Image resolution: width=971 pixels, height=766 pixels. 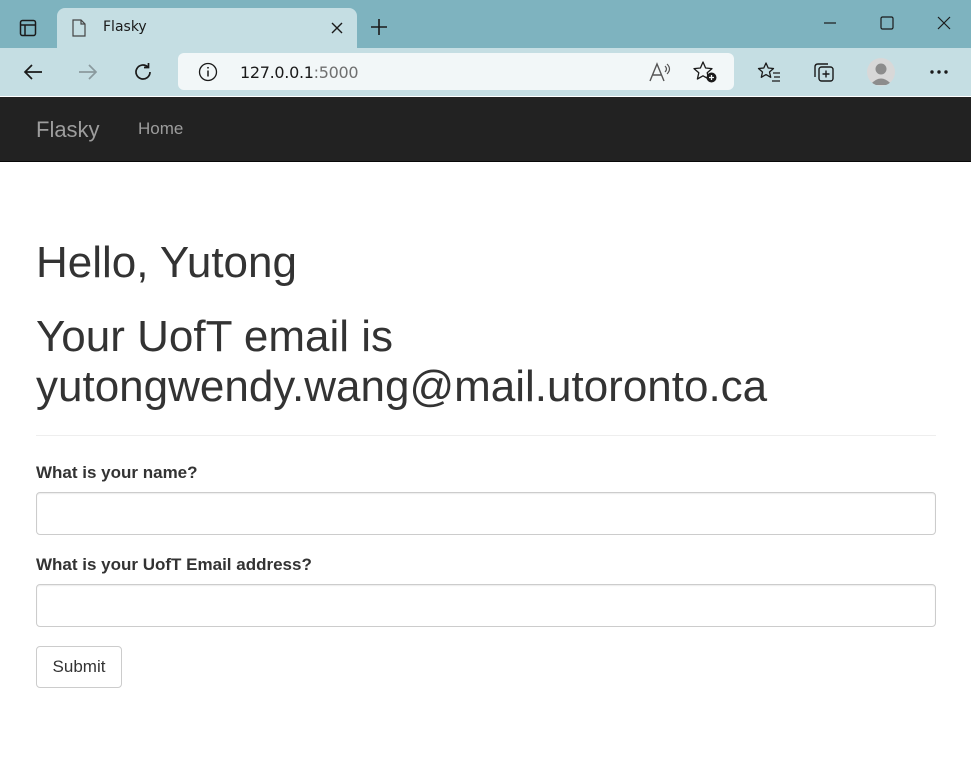 I want to click on maximize-icon, so click(x=887, y=23).